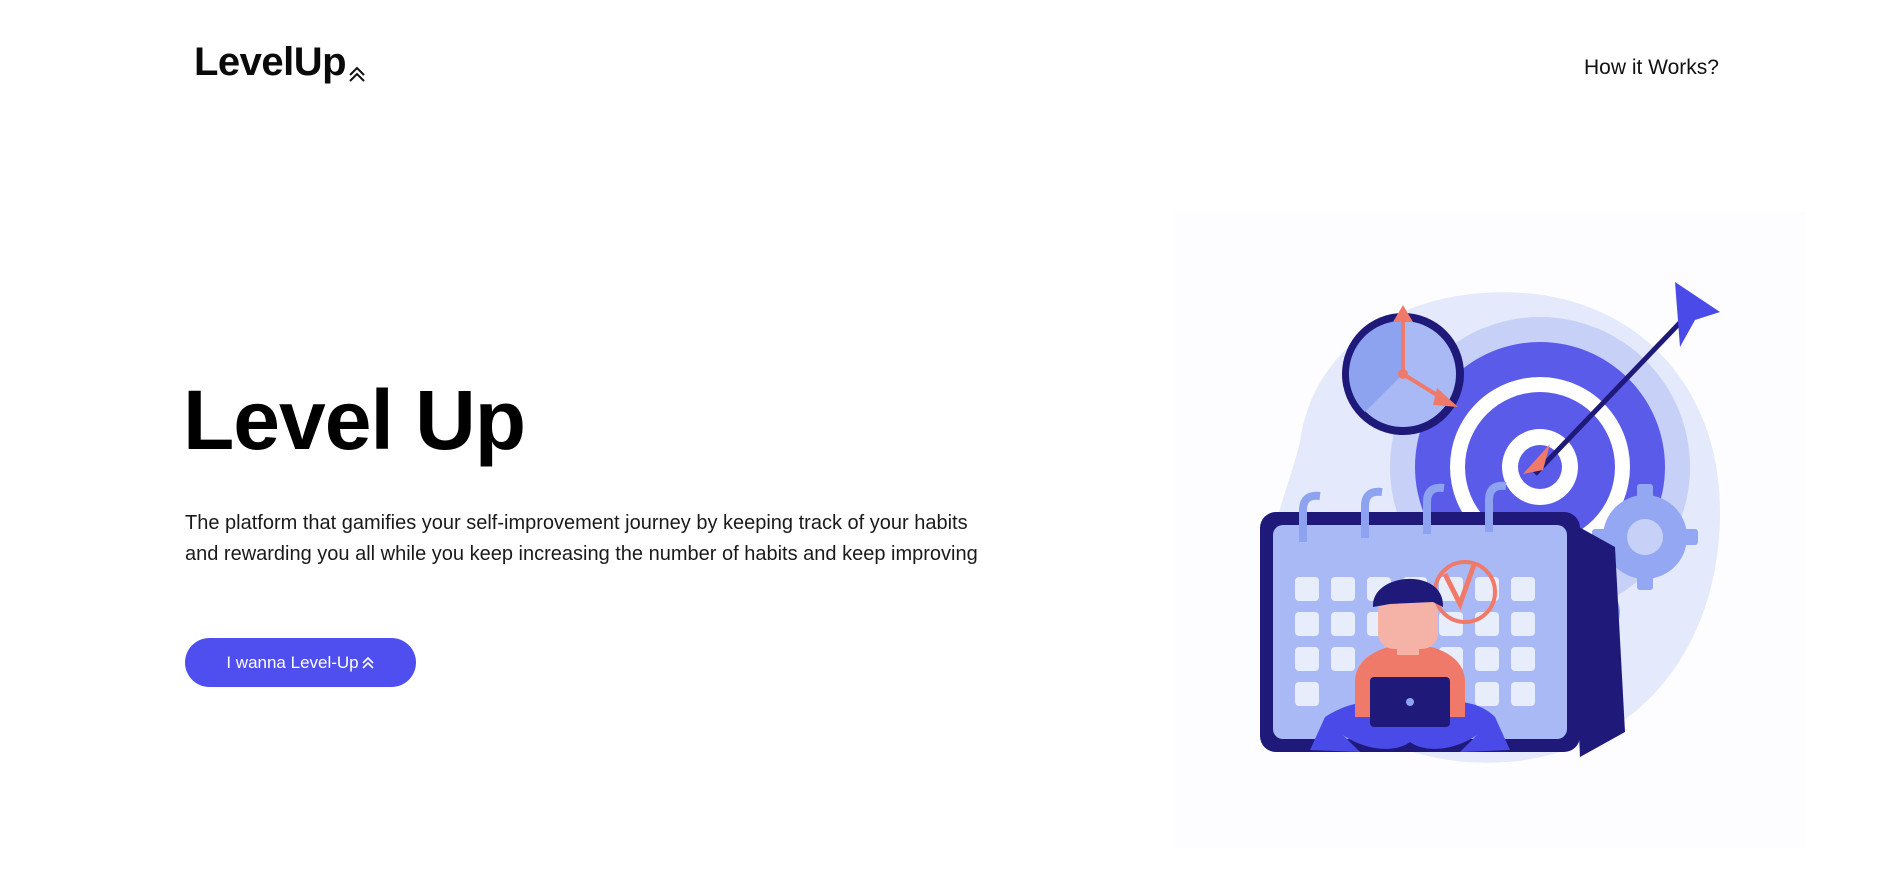  What do you see at coordinates (354, 420) in the screenshot?
I see `hero-title: Level Up` at bounding box center [354, 420].